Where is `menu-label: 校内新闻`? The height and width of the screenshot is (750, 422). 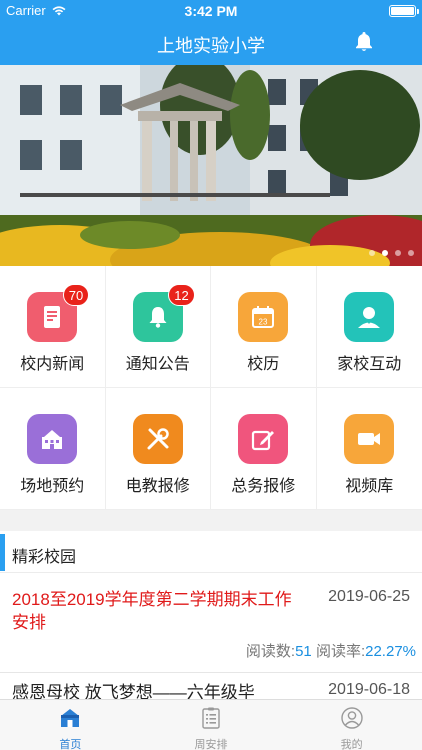
menu-label: 校内新闻 is located at coordinates (52, 364).